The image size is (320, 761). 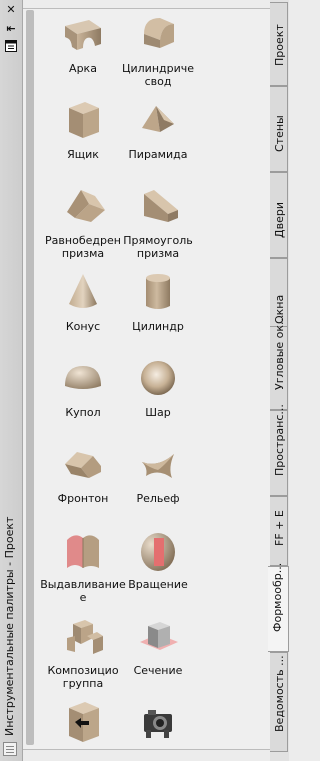 What do you see at coordinates (158, 240) in the screenshot?
I see `tool-label: Прямоуголь` at bounding box center [158, 240].